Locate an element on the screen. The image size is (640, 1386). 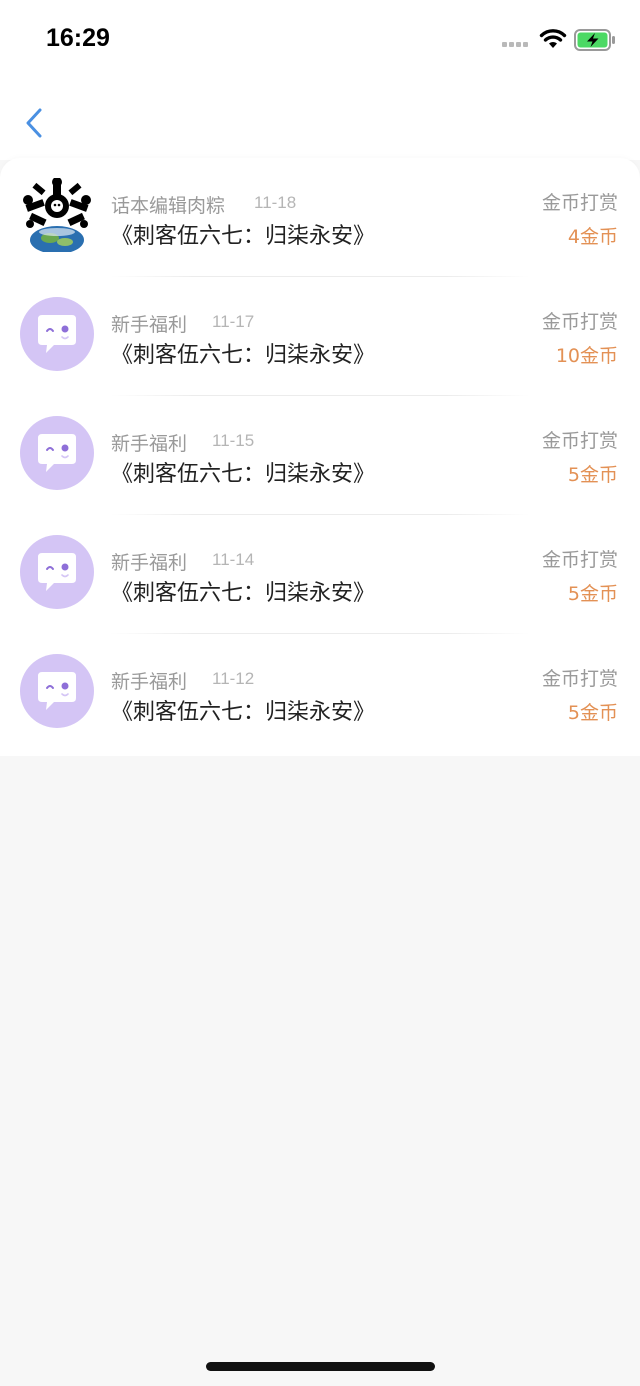
battery-charging-icon is located at coordinates (594, 40).